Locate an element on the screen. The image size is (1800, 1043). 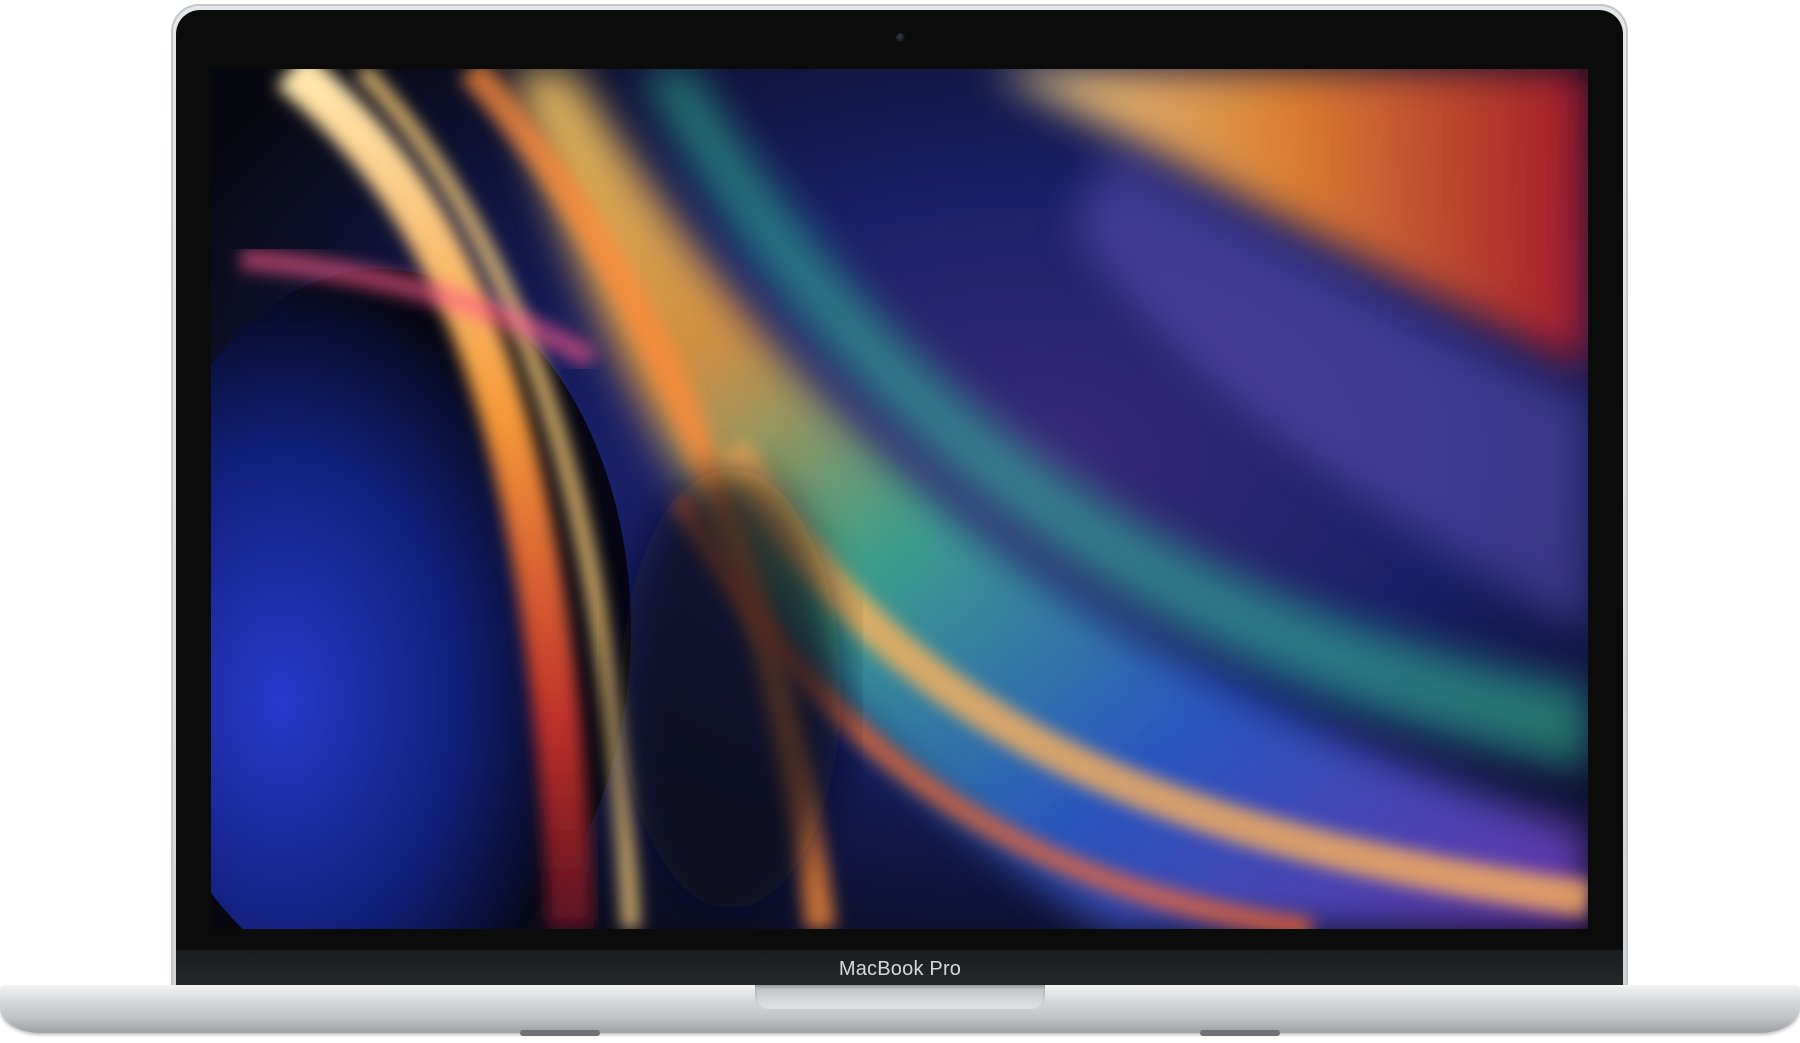
model-label: MacBook Pro is located at coordinates (900, 969).